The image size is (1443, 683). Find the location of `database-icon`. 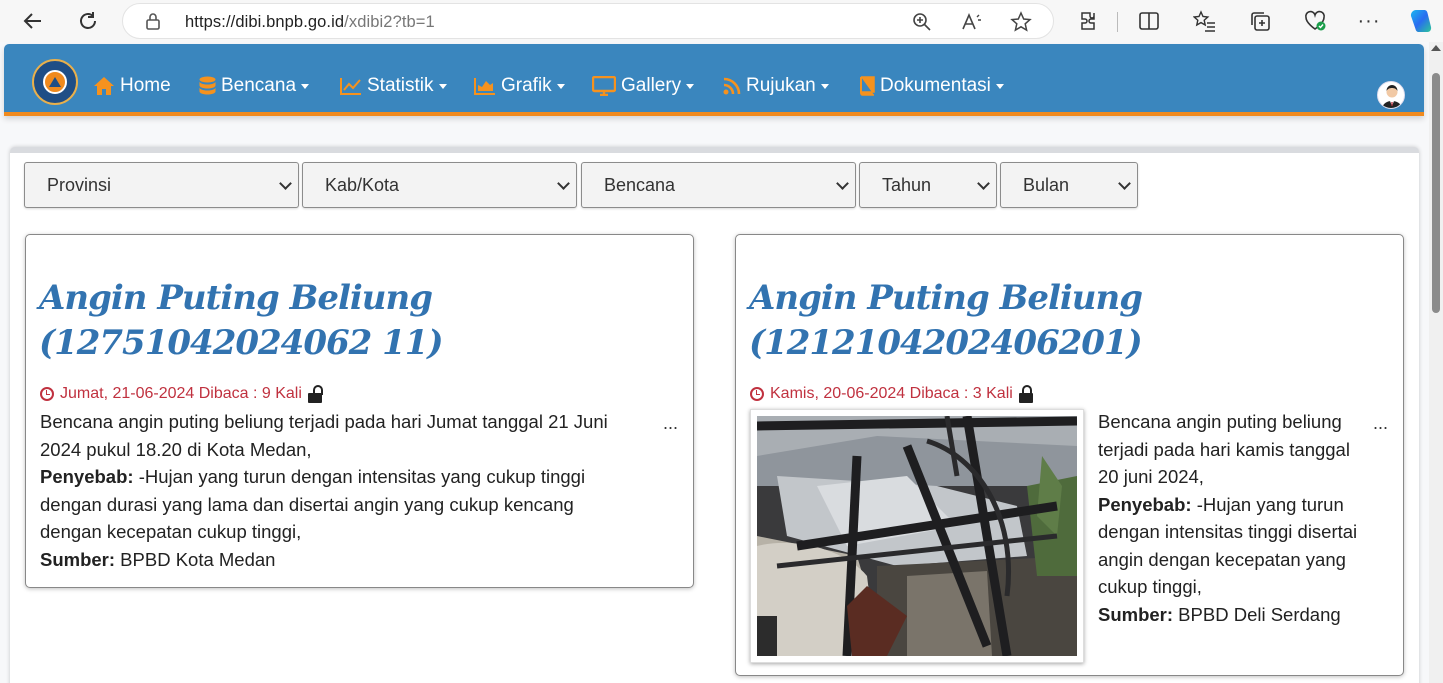

database-icon is located at coordinates (207, 86).